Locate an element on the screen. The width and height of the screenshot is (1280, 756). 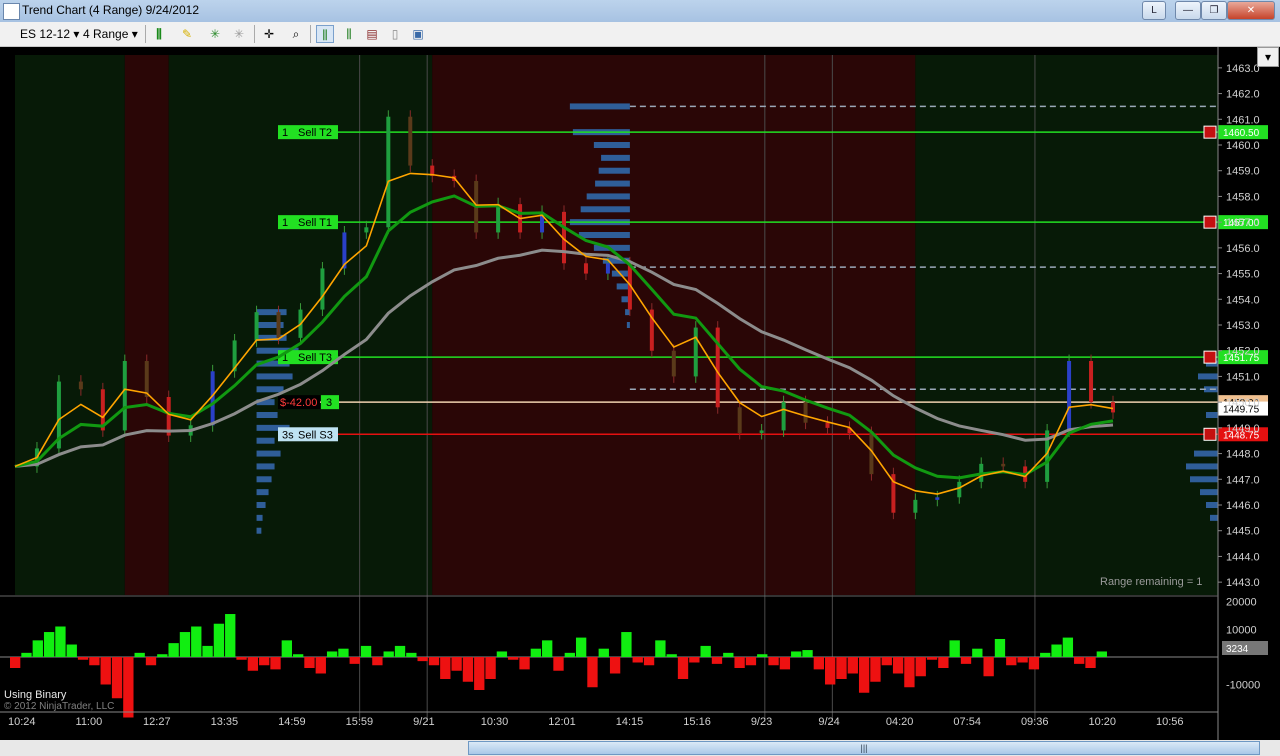
price-axis-label: 1454.0 is located at coordinates (1243, 300).